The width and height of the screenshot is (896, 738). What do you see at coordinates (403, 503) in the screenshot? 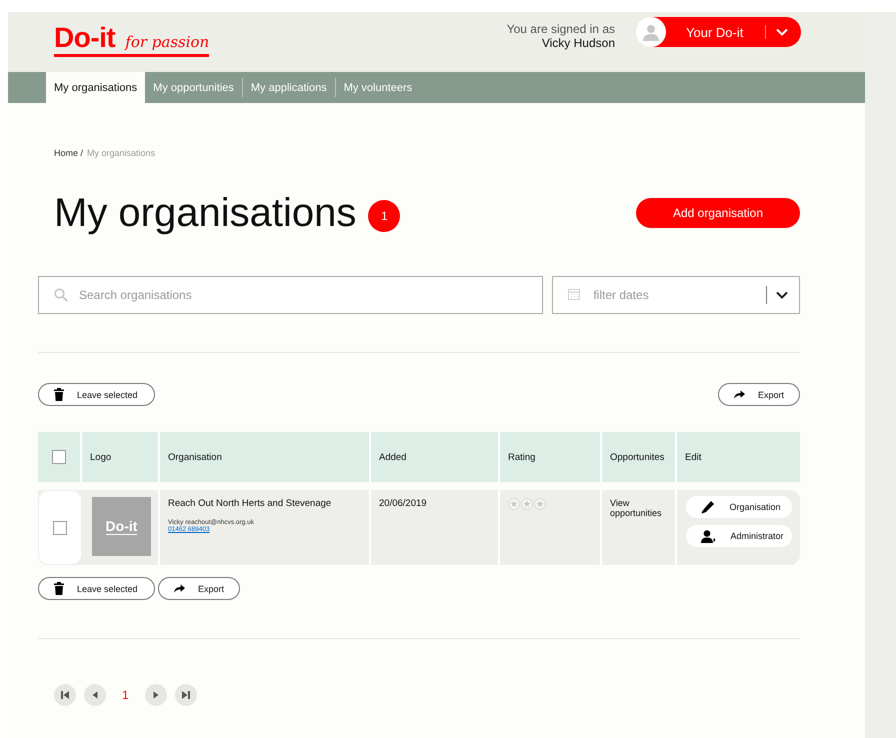
I see `date-added: 20/06/2019` at bounding box center [403, 503].